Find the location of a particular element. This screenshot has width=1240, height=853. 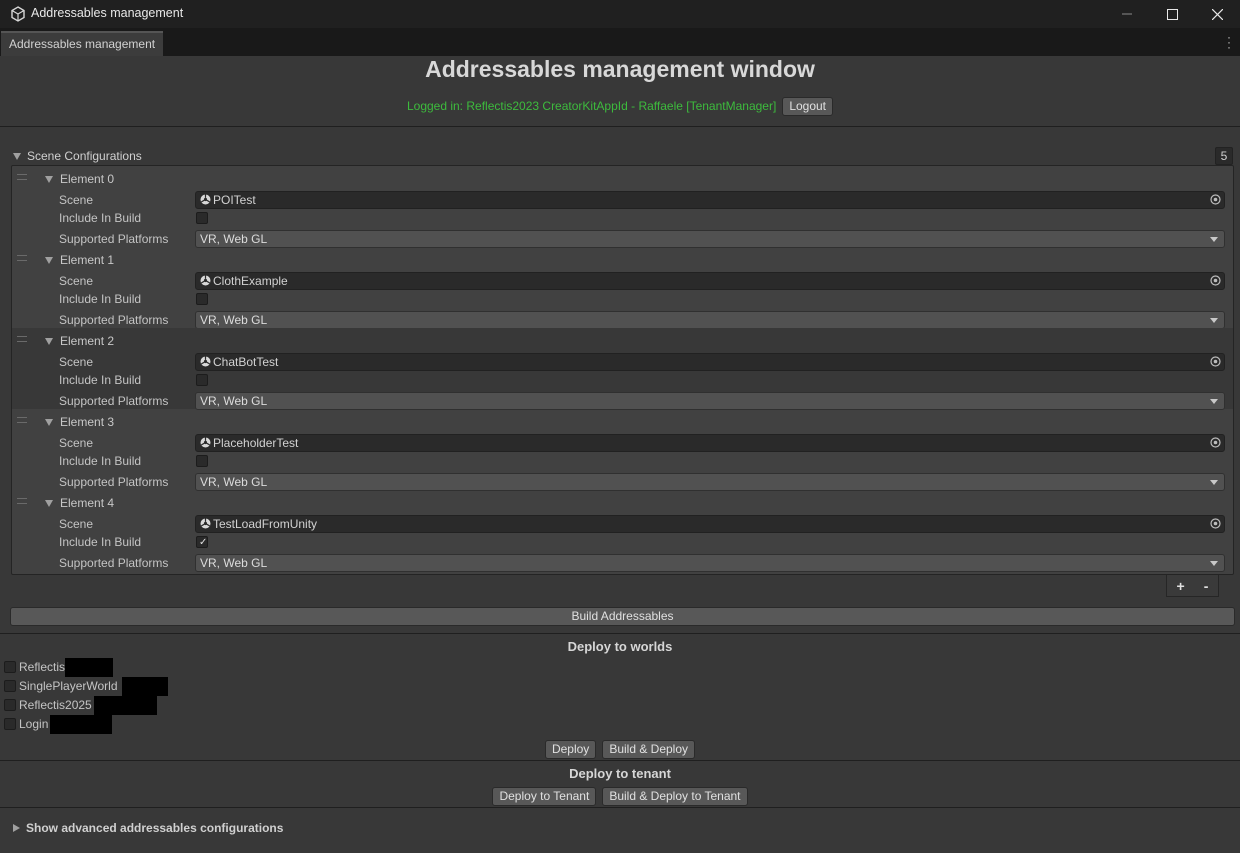

element-foldout: Element 3 is located at coordinates (79, 422).